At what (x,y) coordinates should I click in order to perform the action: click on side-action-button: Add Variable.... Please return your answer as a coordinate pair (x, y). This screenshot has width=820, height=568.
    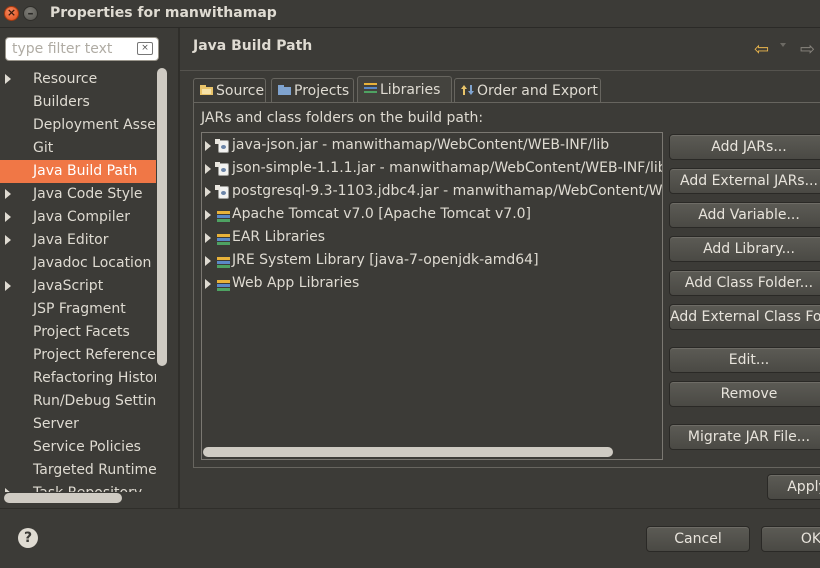
    Looking at the image, I should click on (744, 215).